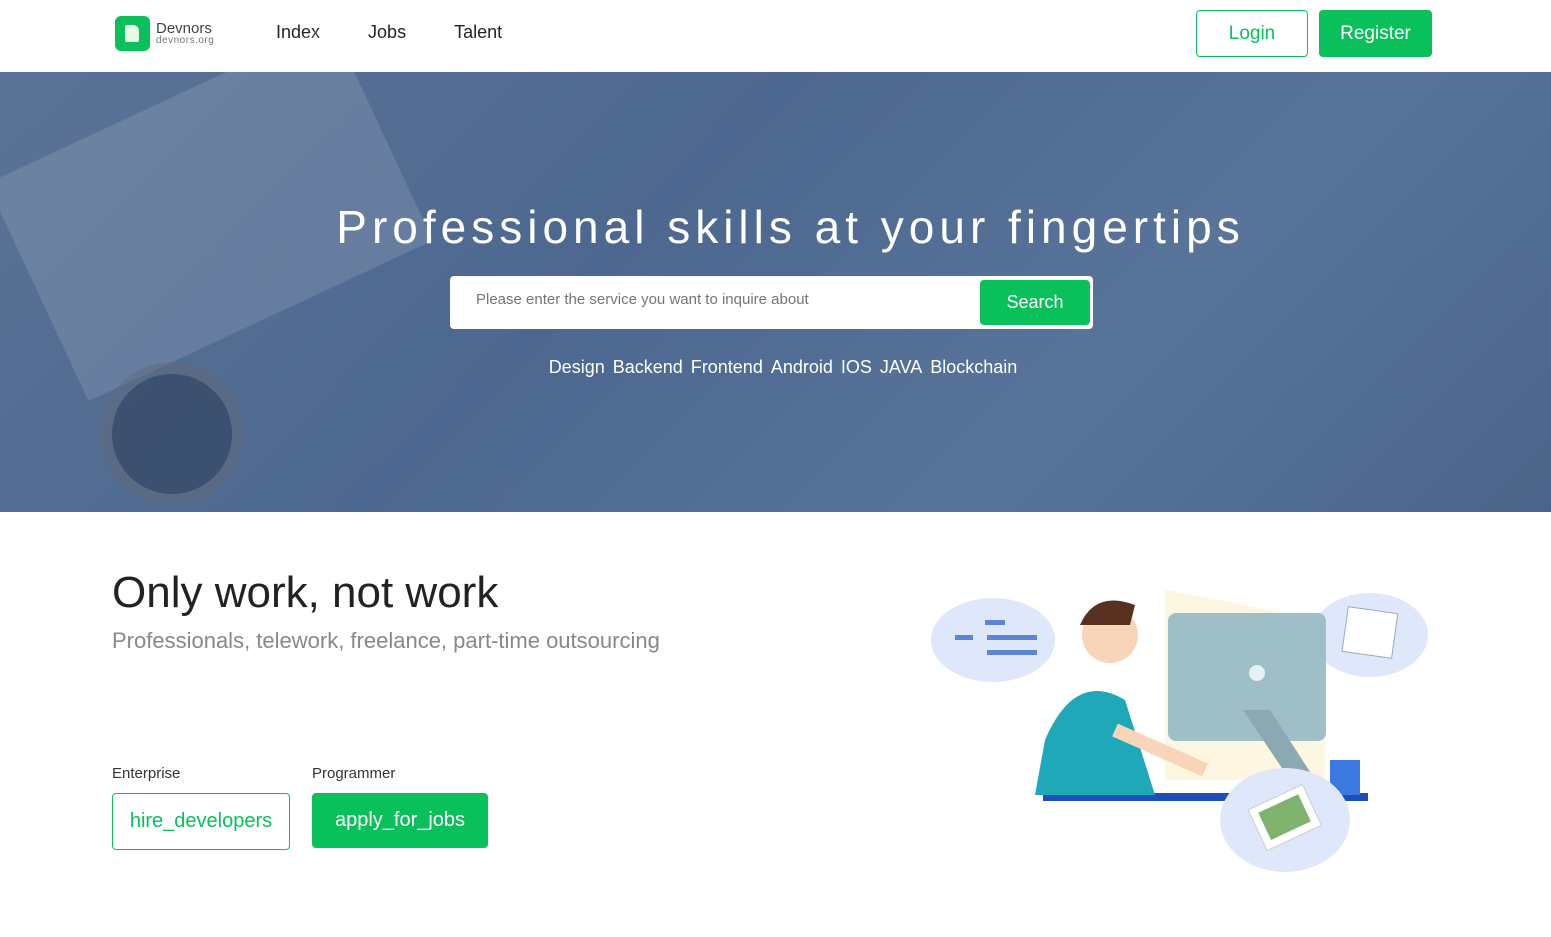  I want to click on tag-android: Android, so click(802, 367).